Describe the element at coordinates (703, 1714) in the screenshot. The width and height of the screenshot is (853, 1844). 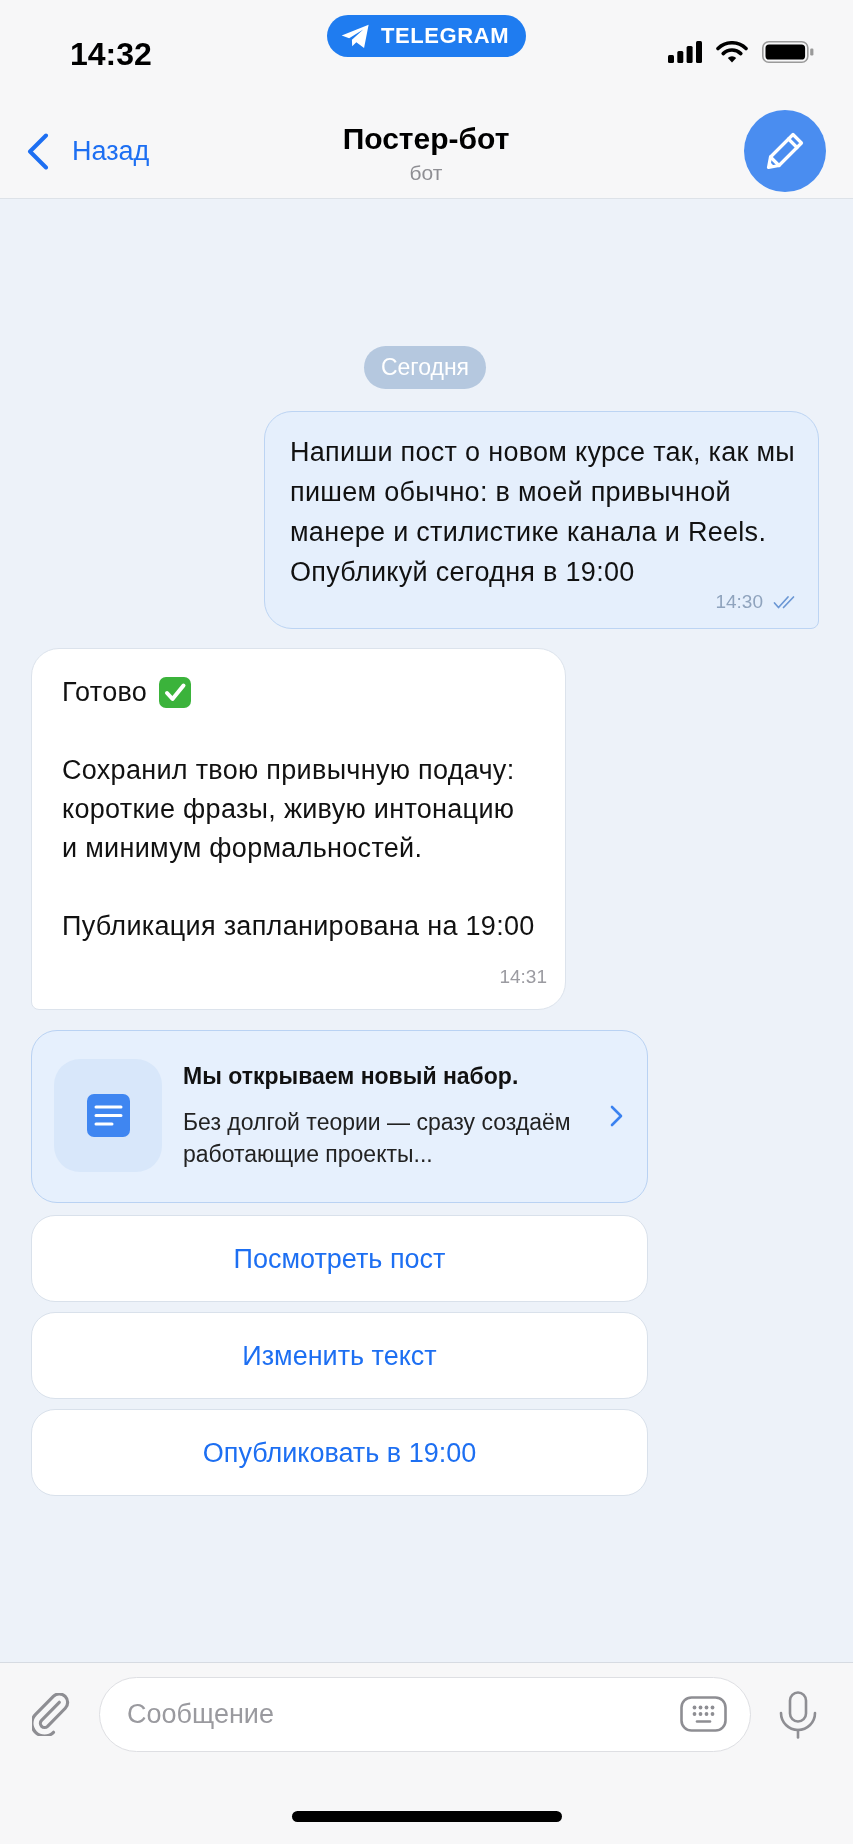
I see `keyboard-icon` at that location.